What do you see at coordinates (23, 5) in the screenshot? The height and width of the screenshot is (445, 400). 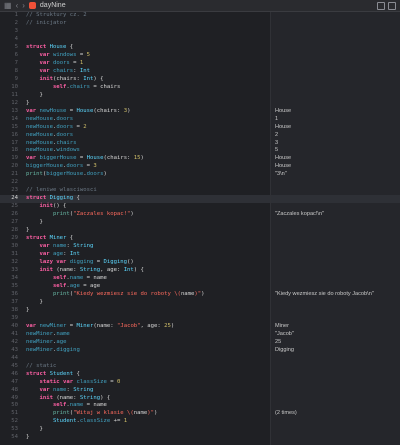 I see `forward-button: ›` at bounding box center [23, 5].